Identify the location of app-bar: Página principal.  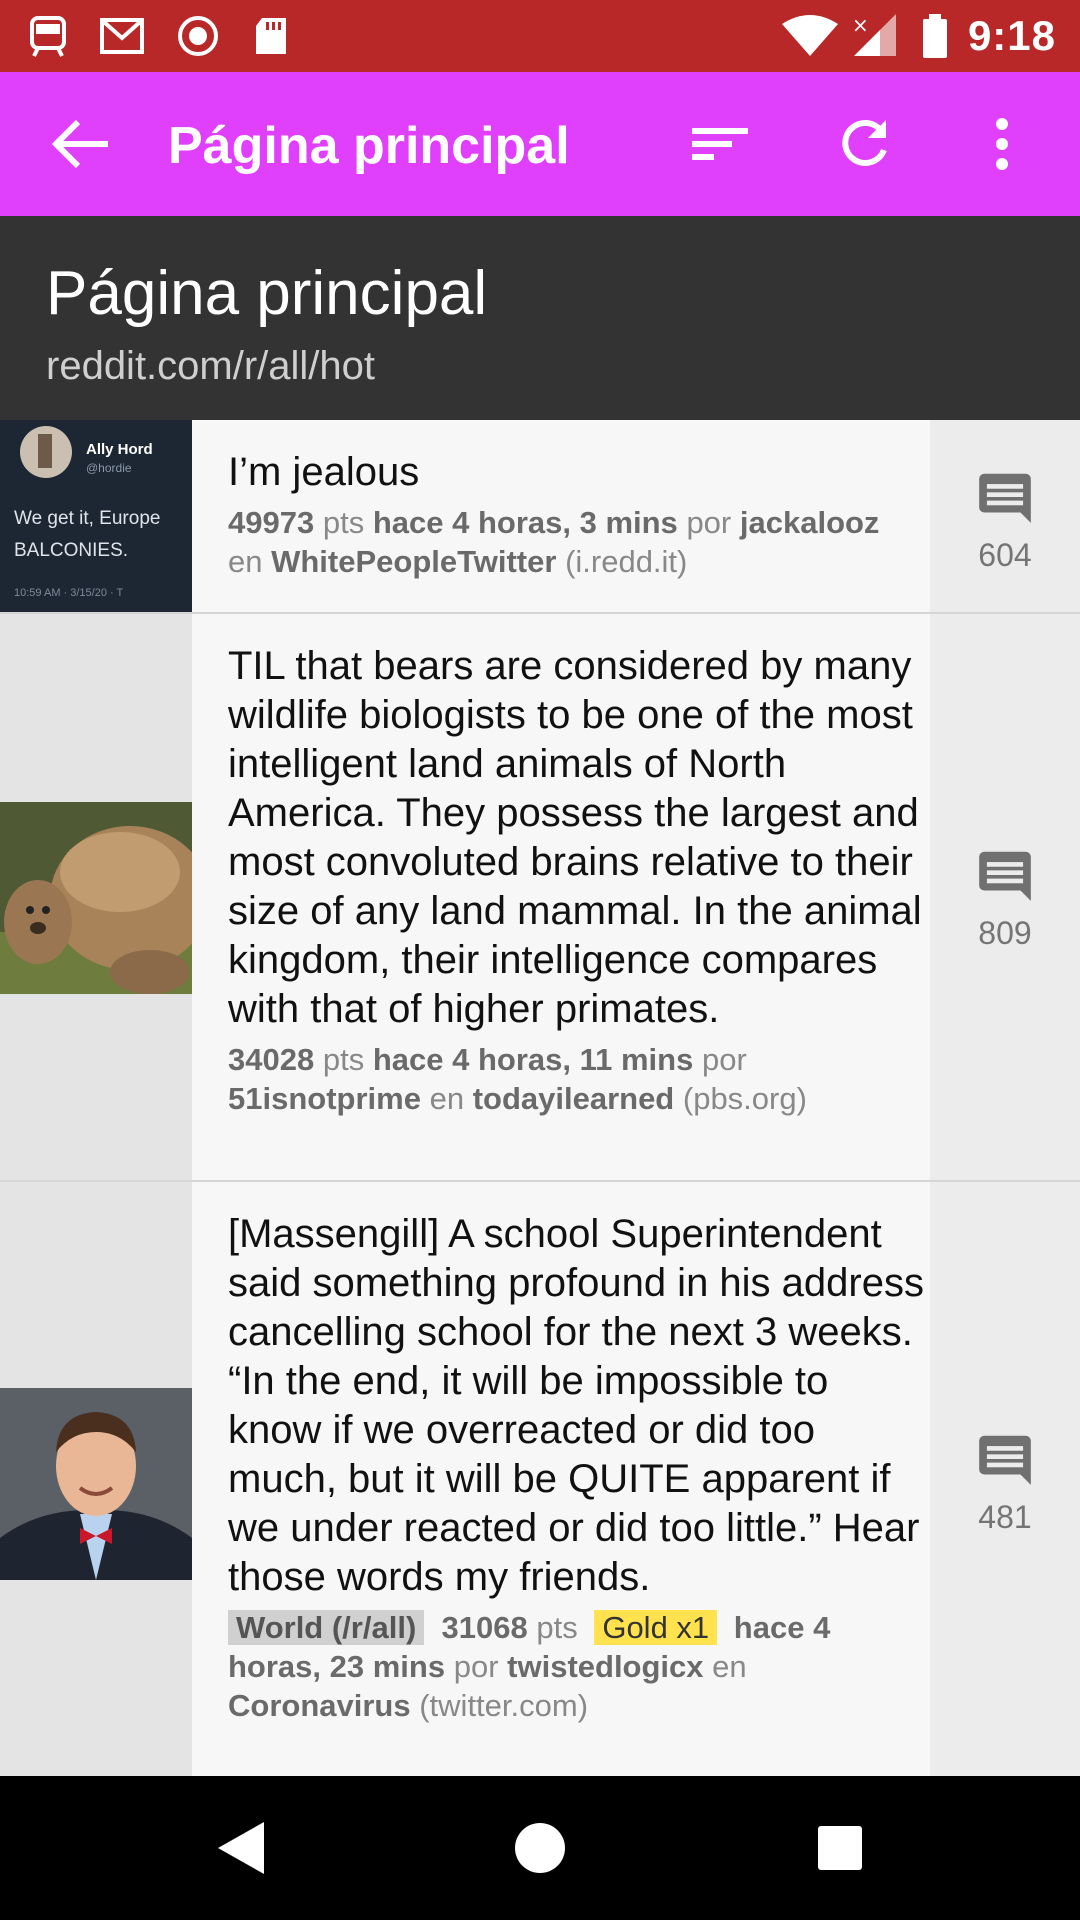
(540, 144).